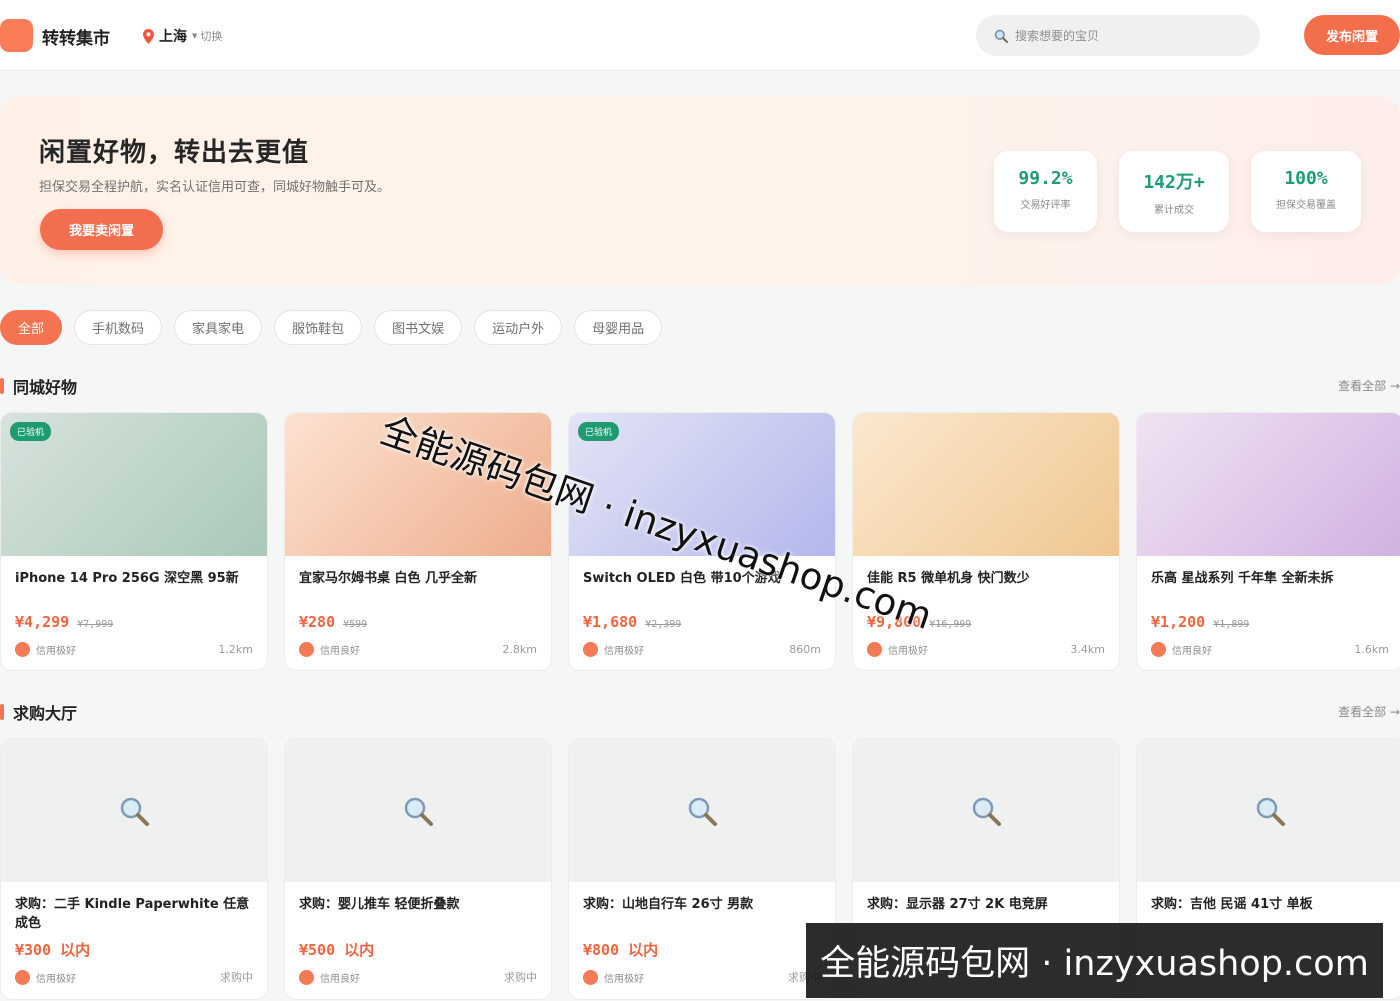  Describe the element at coordinates (702, 869) in the screenshot. I see `wanted-card: 求购：山地自行车 26寸 男款 ¥800 以内 信用极好 求购中` at that location.